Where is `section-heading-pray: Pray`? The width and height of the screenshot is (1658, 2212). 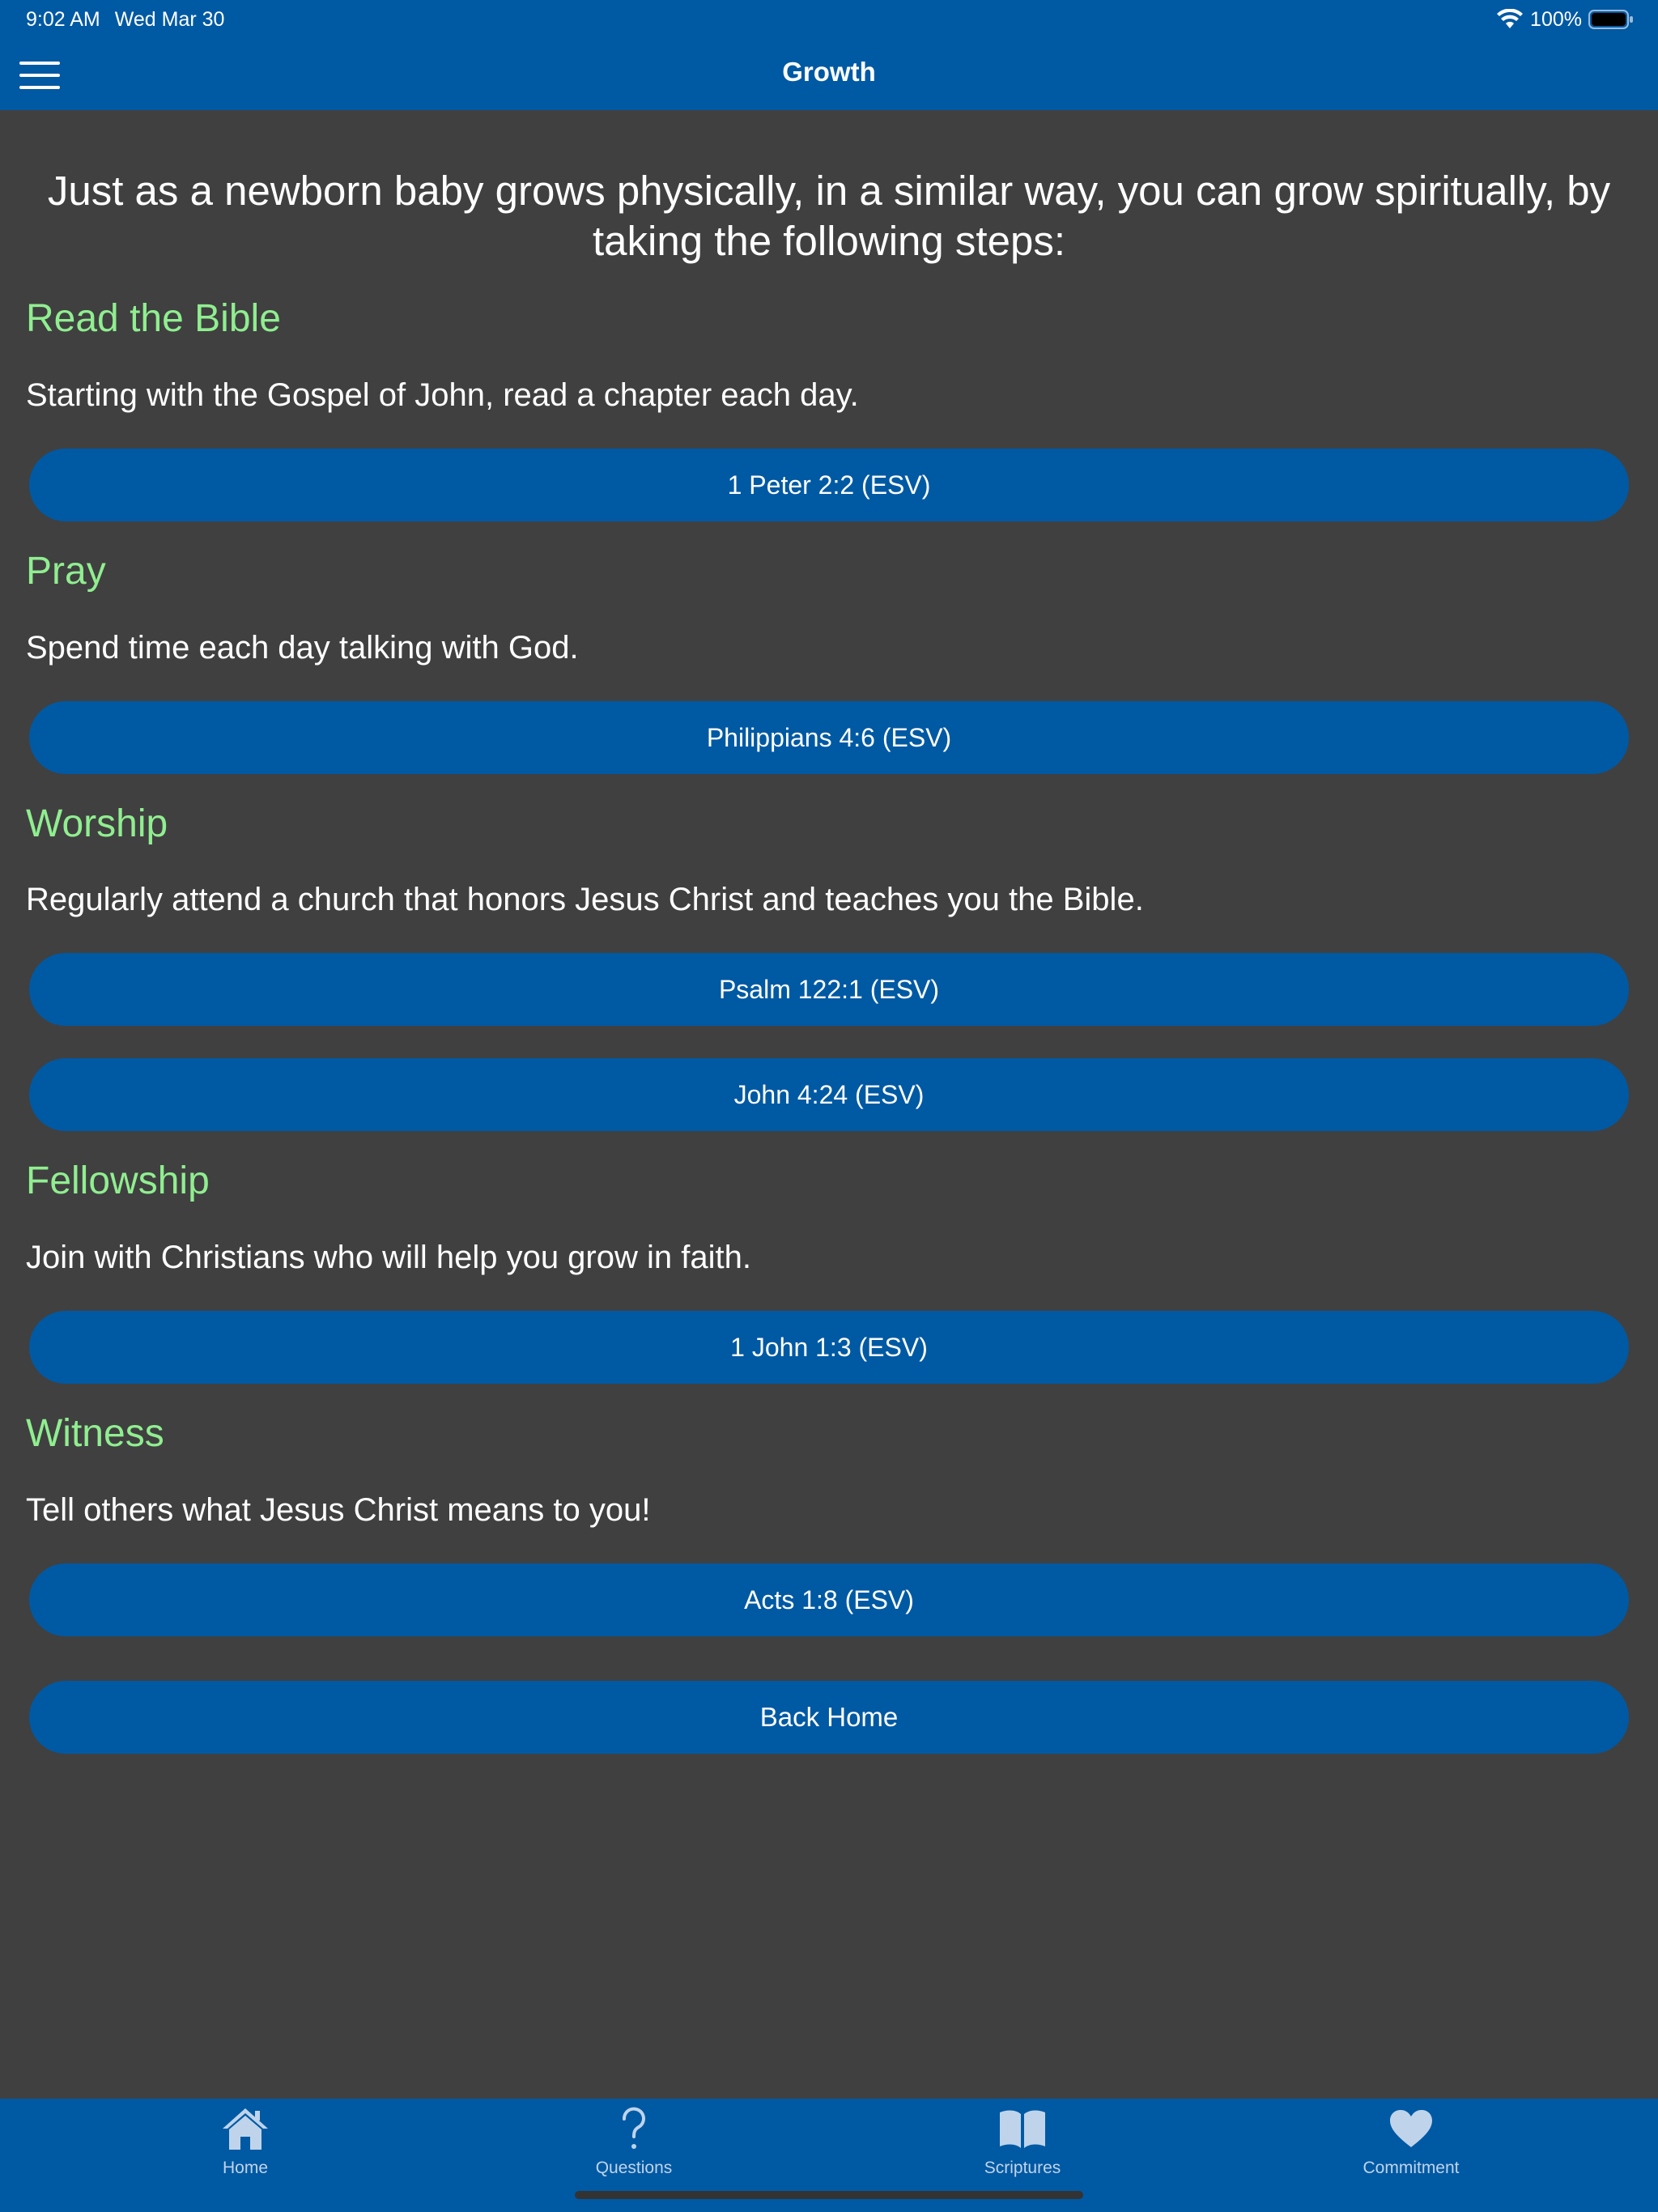 section-heading-pray: Pray is located at coordinates (66, 572).